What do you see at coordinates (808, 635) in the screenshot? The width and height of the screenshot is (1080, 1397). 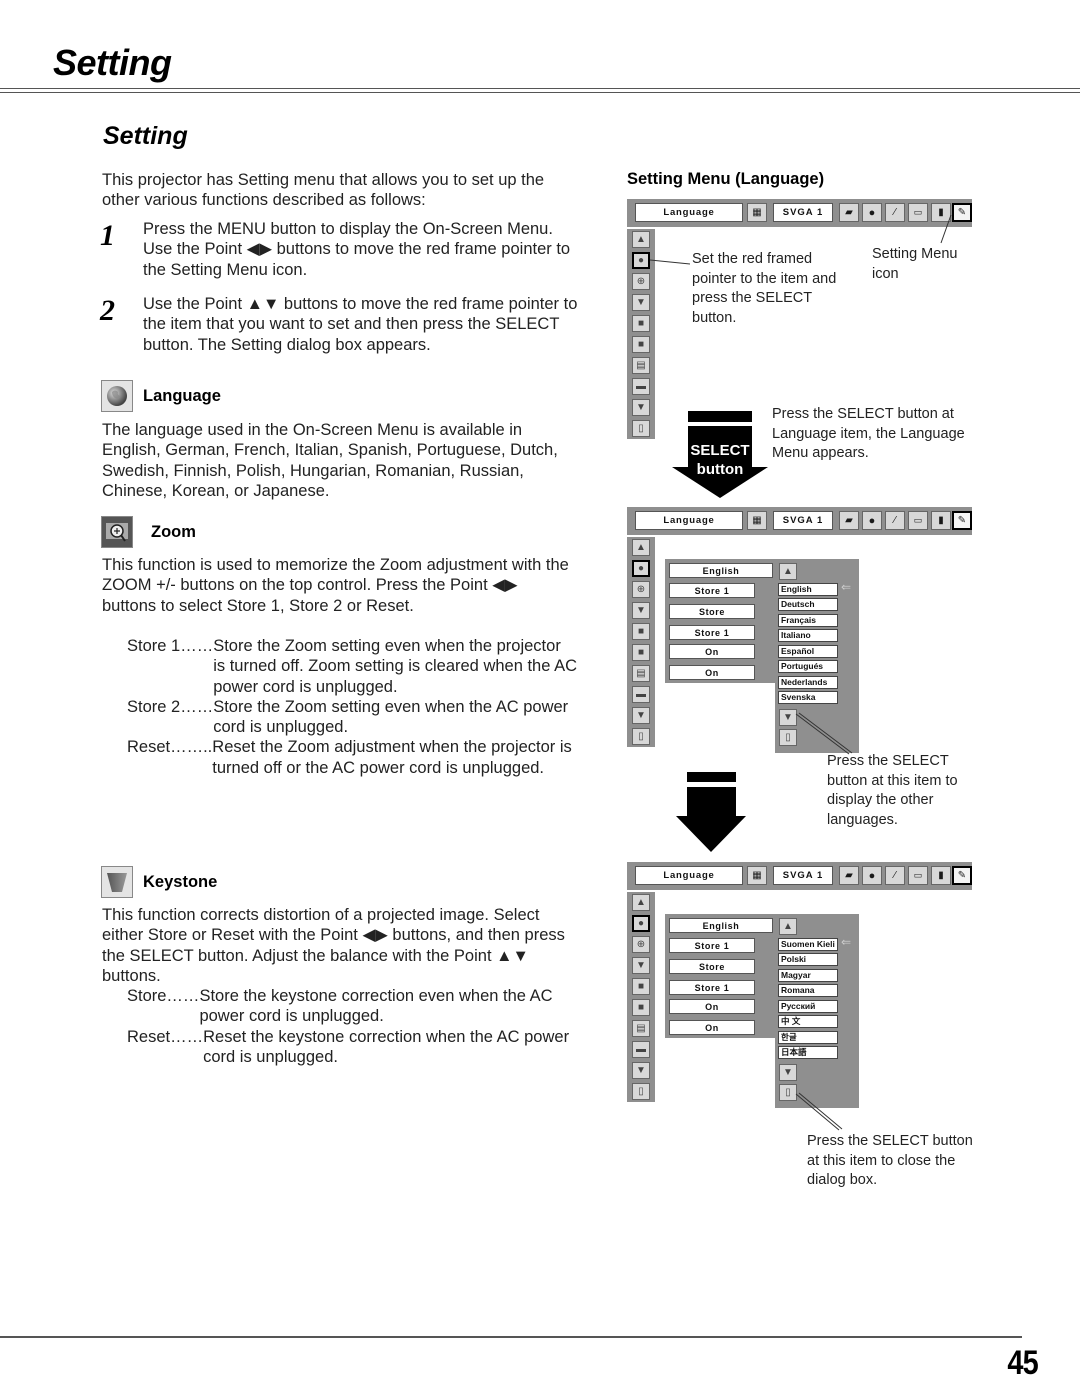 I see `language-option: Italiano` at bounding box center [808, 635].